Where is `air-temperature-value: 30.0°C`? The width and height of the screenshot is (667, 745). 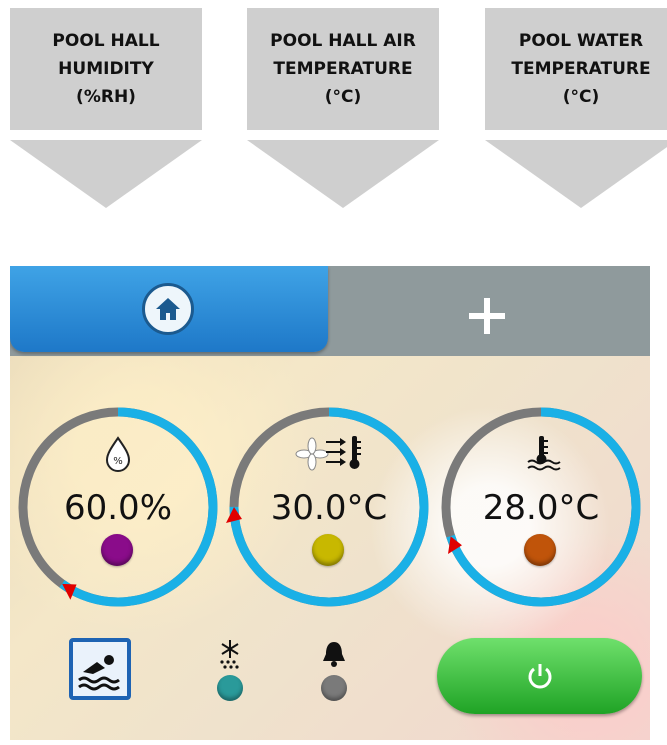
air-temperature-value: 30.0°C is located at coordinates (329, 508).